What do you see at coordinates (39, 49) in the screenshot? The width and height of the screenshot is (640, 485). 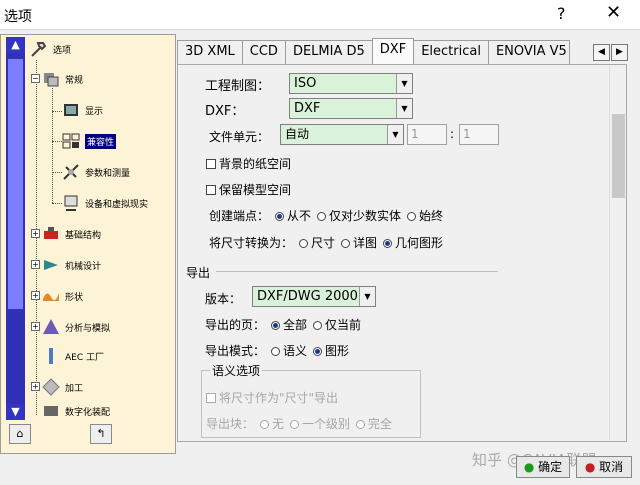 I see `options-icon` at bounding box center [39, 49].